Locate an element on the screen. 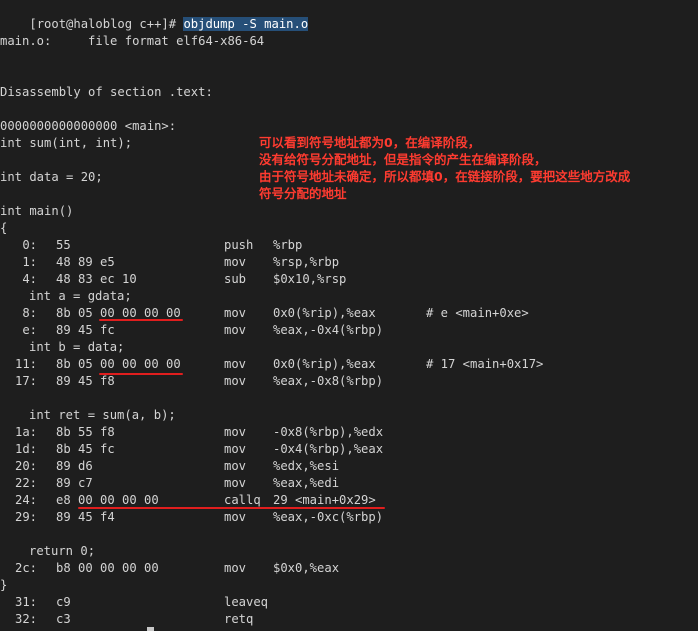 Image resolution: width=698 pixels, height=631 pixels. instruction-comment: # e <main+0xe> is located at coordinates (477, 313).